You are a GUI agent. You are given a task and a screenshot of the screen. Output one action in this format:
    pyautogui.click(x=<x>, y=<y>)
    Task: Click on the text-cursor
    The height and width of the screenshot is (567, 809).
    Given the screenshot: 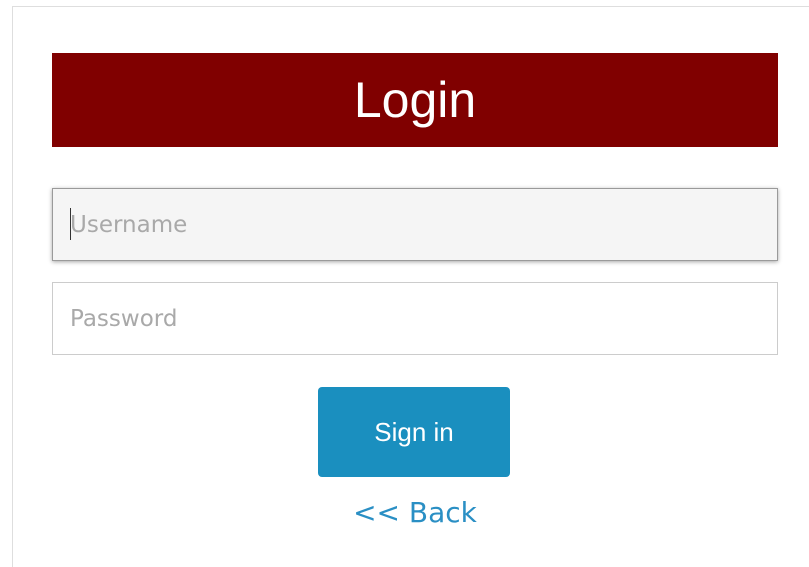 What is the action you would take?
    pyautogui.click(x=70, y=224)
    